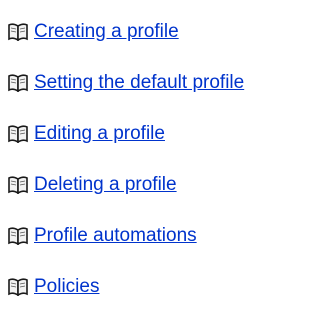  I want to click on list-item: Creating a profile, so click(126, 31).